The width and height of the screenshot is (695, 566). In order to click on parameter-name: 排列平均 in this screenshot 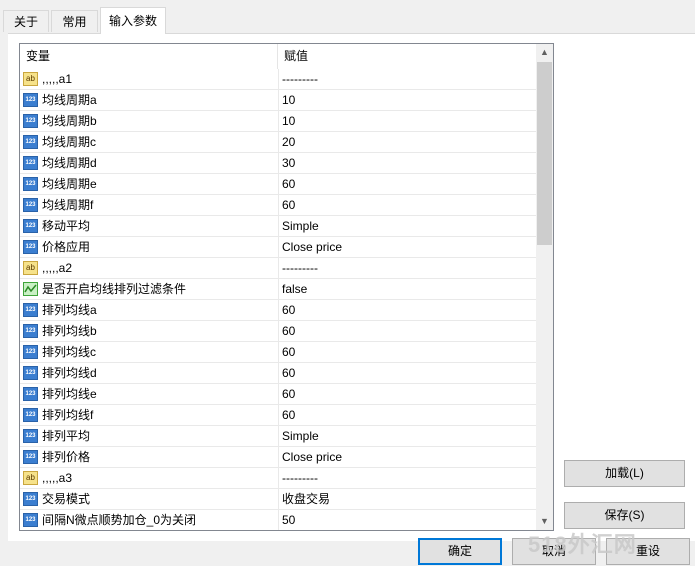, I will do `click(66, 436)`.